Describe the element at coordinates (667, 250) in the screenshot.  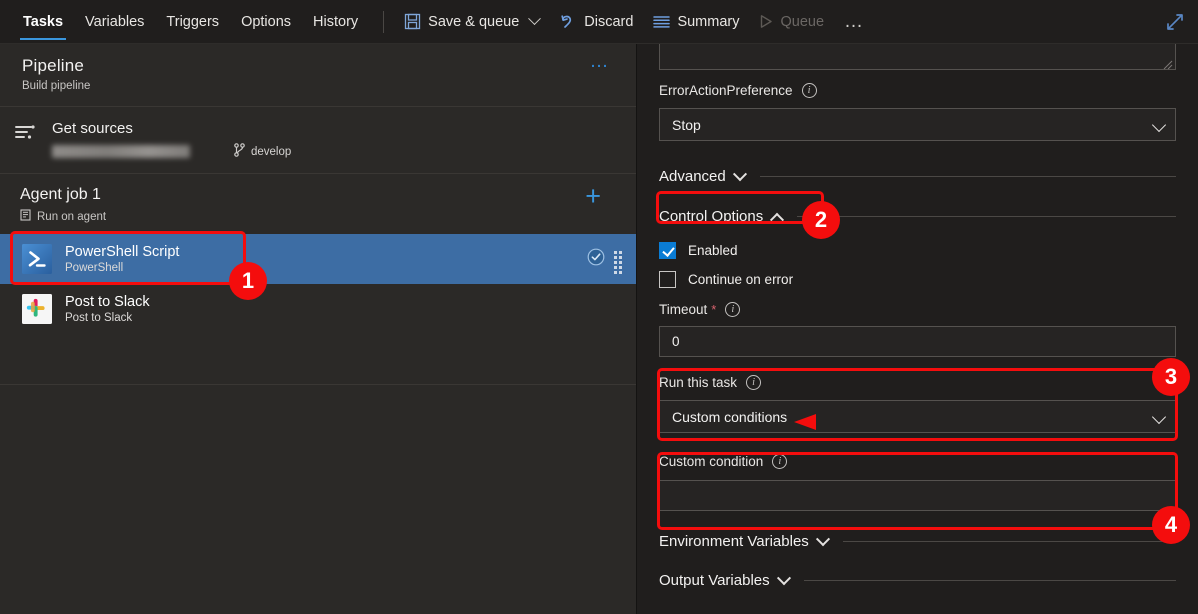
I see `enabled-checkbox` at that location.